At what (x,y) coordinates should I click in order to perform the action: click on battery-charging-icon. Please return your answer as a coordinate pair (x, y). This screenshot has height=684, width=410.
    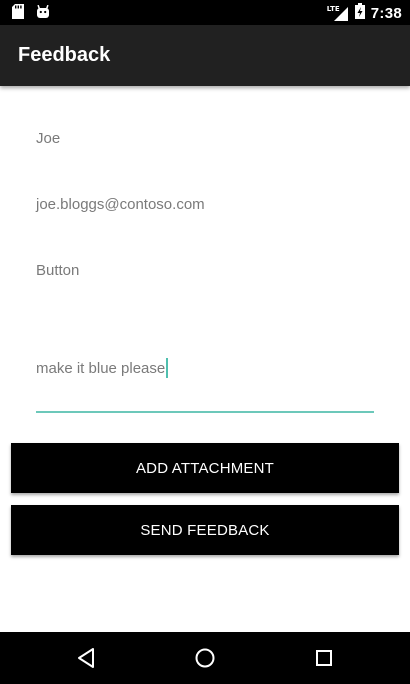
    Looking at the image, I should click on (359, 13).